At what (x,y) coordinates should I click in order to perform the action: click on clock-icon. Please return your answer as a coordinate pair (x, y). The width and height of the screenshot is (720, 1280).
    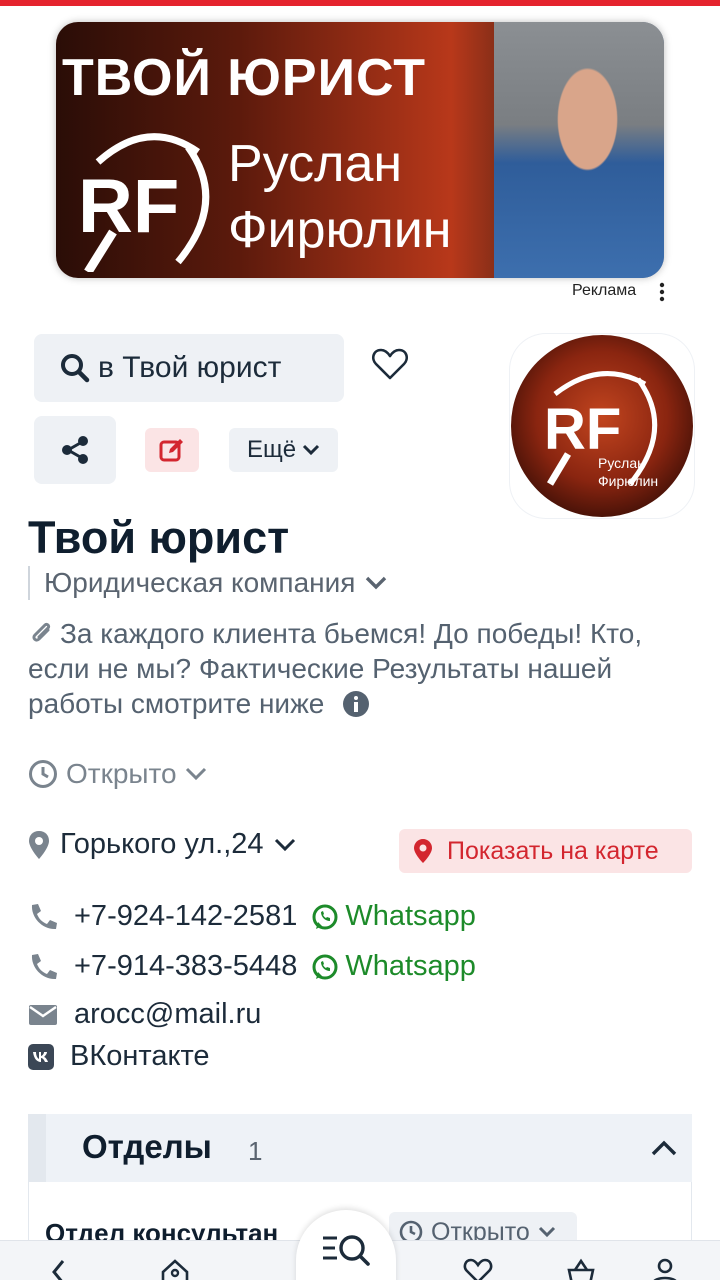
    Looking at the image, I should click on (43, 774).